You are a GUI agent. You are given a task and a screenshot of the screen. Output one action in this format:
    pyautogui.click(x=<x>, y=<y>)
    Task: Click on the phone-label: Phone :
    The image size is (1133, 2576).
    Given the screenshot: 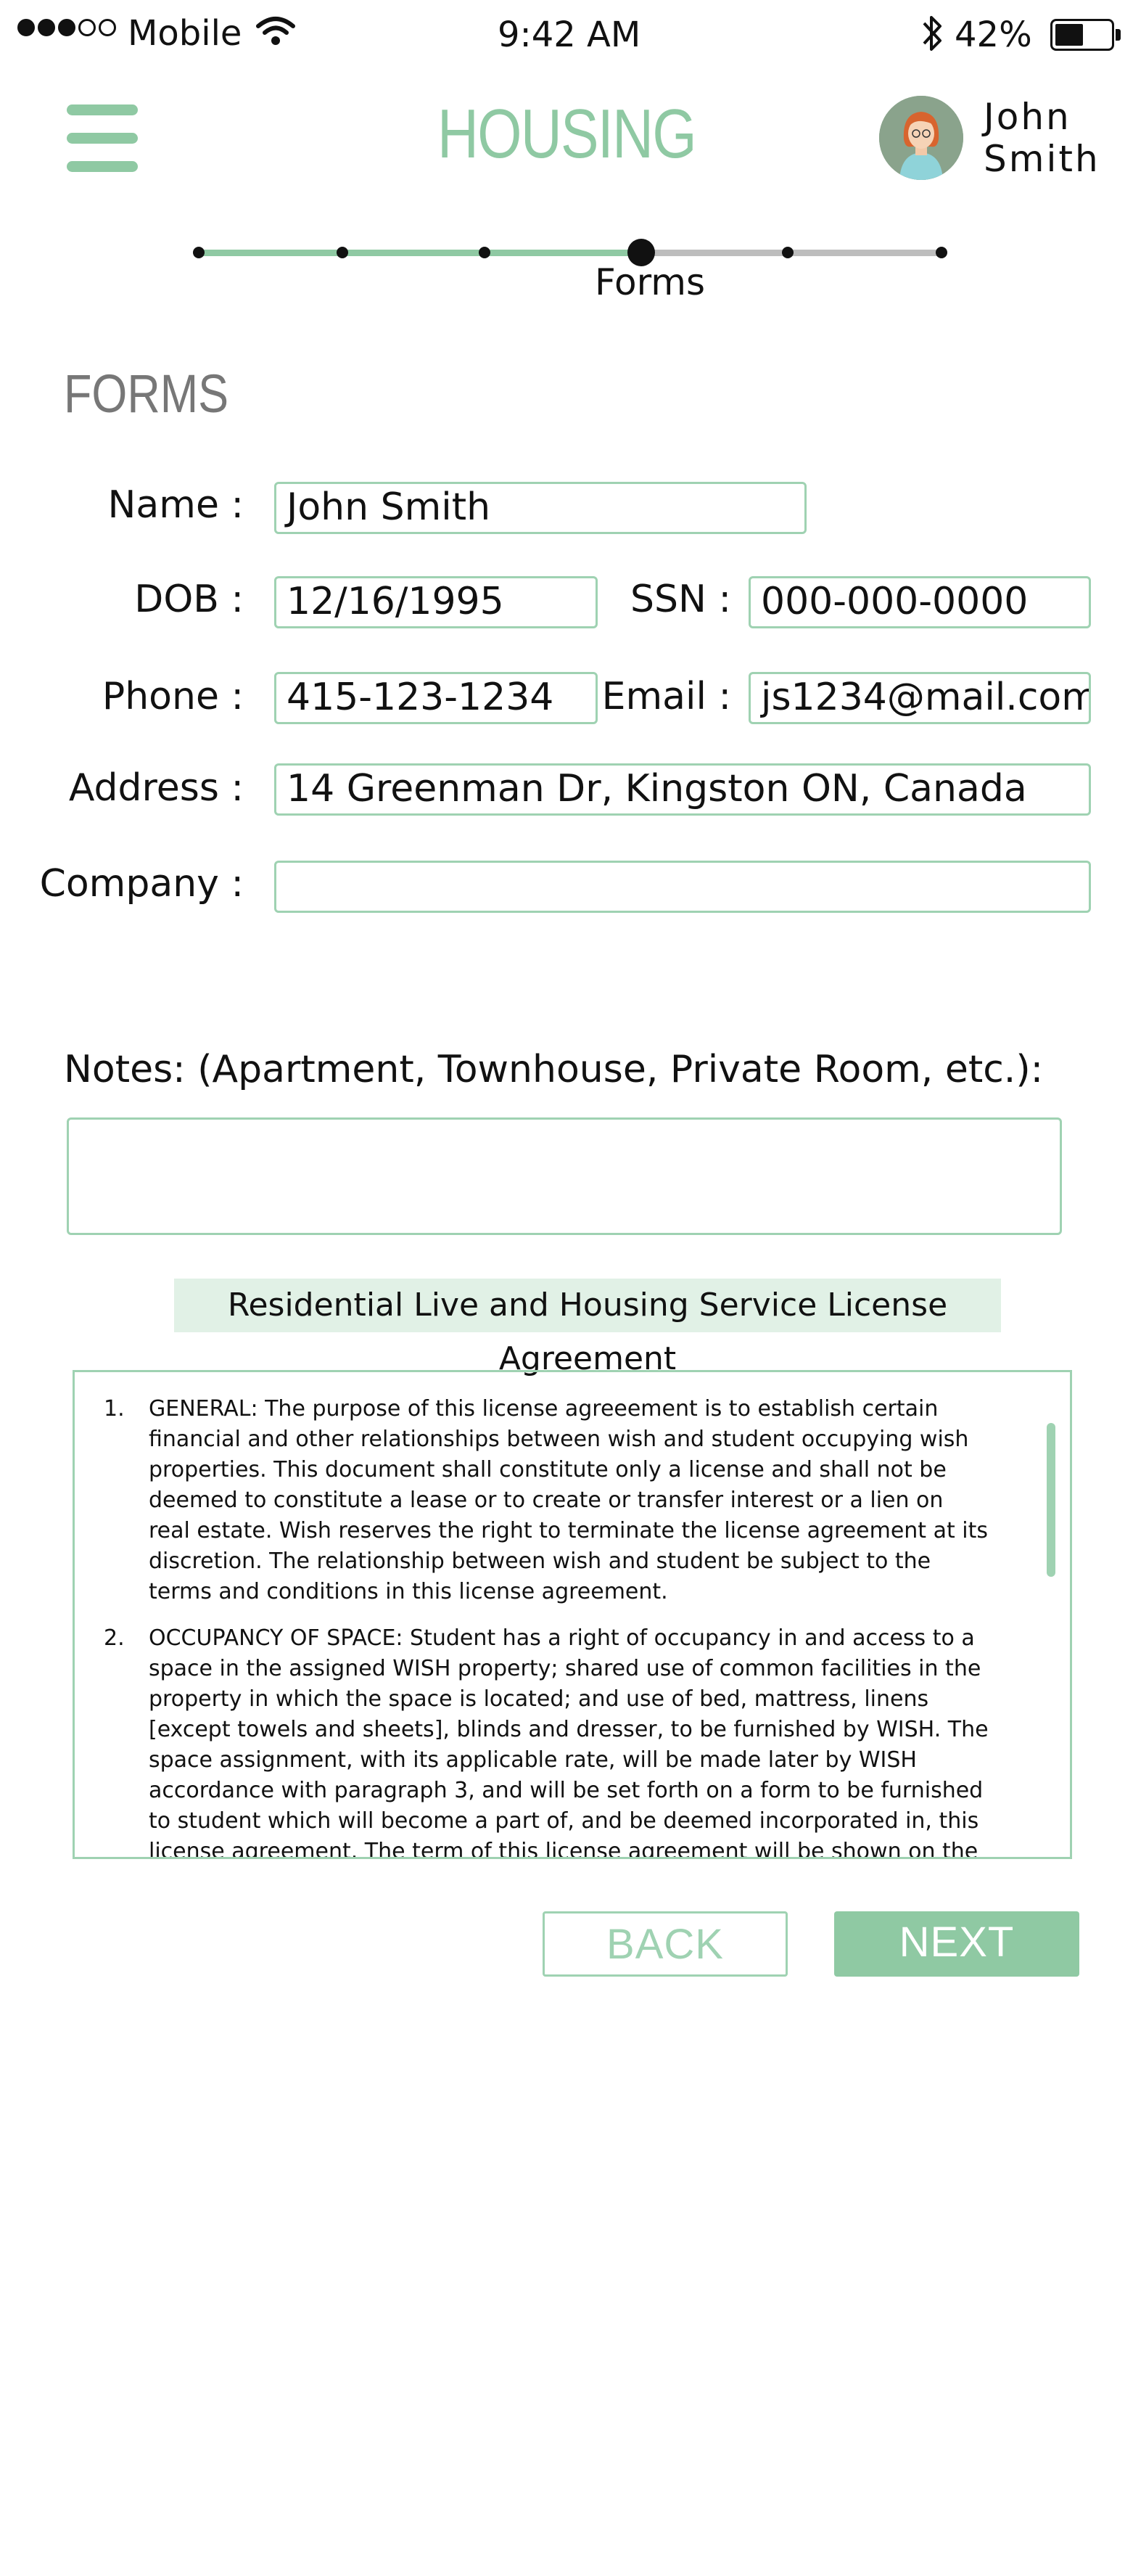 What is the action you would take?
    pyautogui.click(x=173, y=696)
    